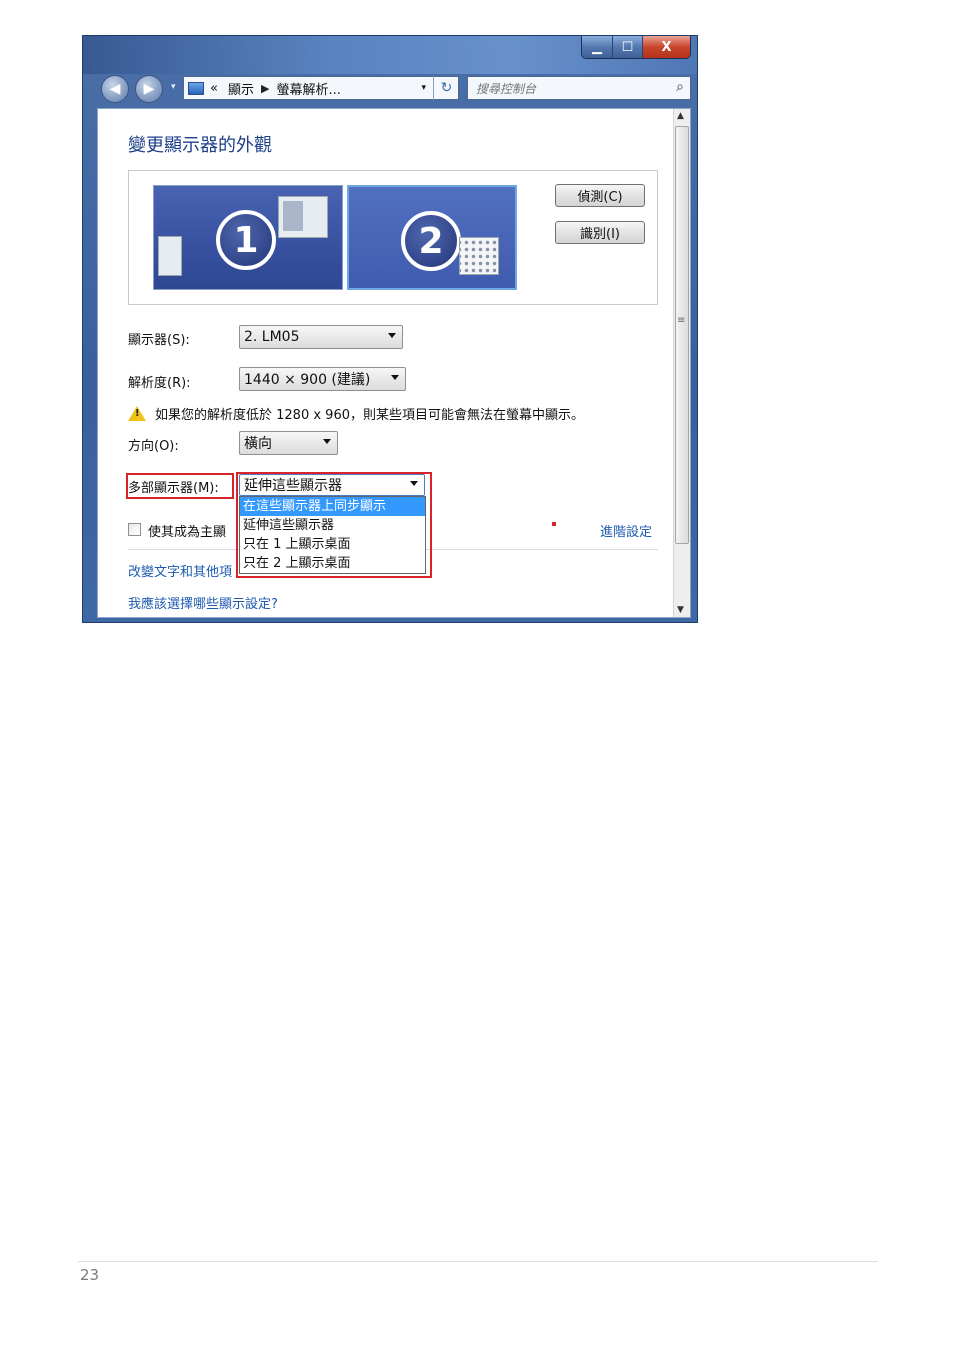  I want to click on search-box: ⌕, so click(579, 88).